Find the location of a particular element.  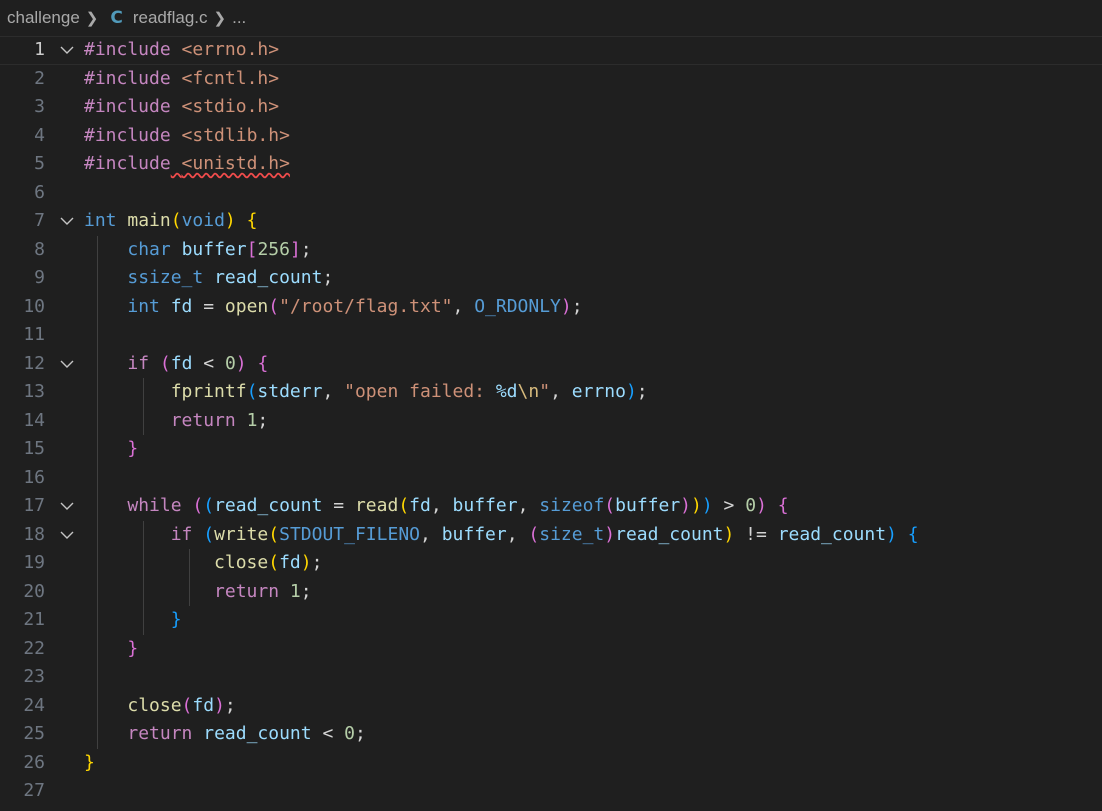

code-token: ; is located at coordinates (230, 705).